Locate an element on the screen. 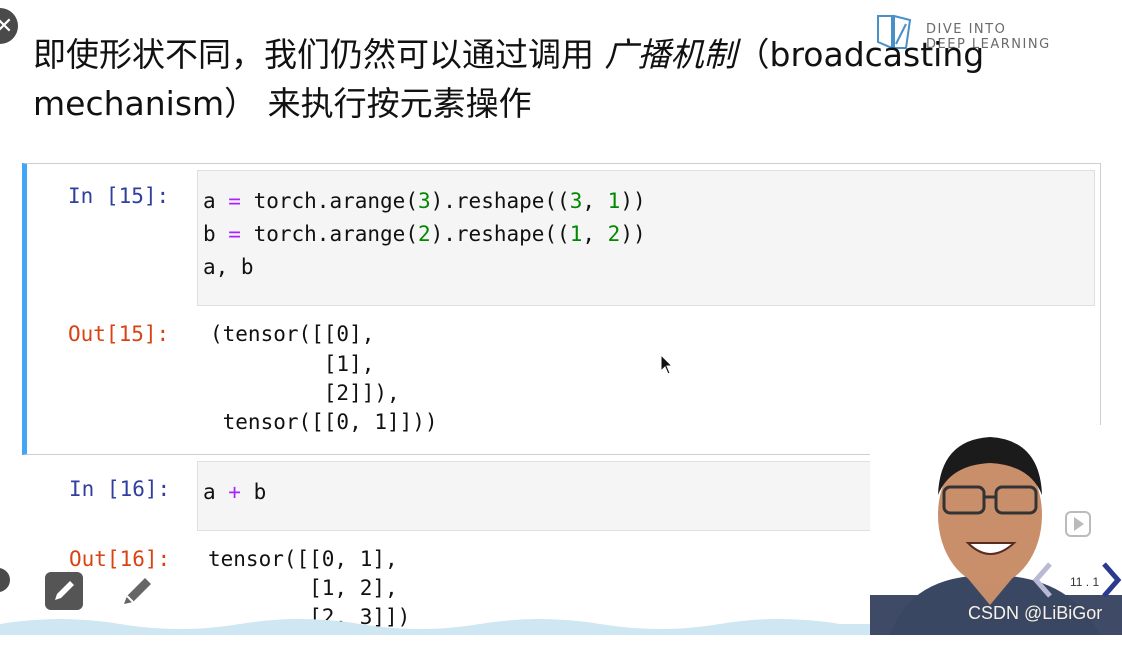 The image size is (1122, 658). pencil-outline-icon is located at coordinates (137, 591).